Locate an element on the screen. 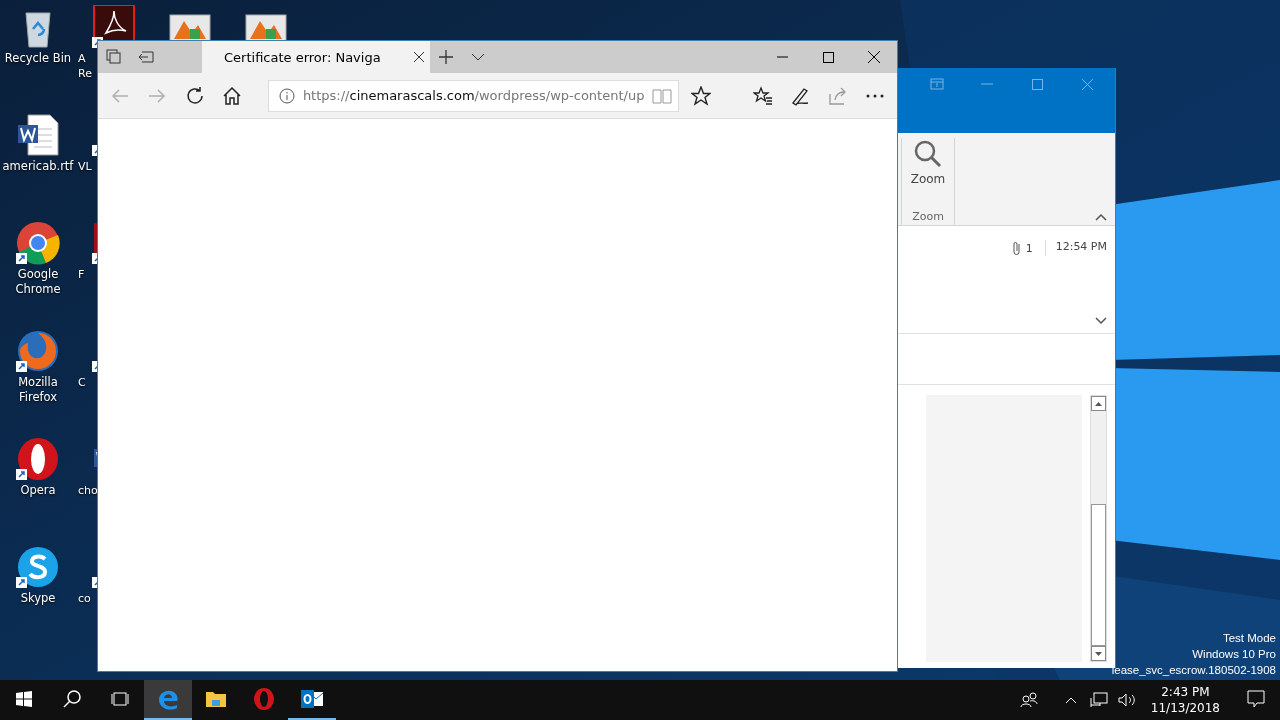 Image resolution: width=1280 pixels, height=720 pixels. book-icon is located at coordinates (662, 95).